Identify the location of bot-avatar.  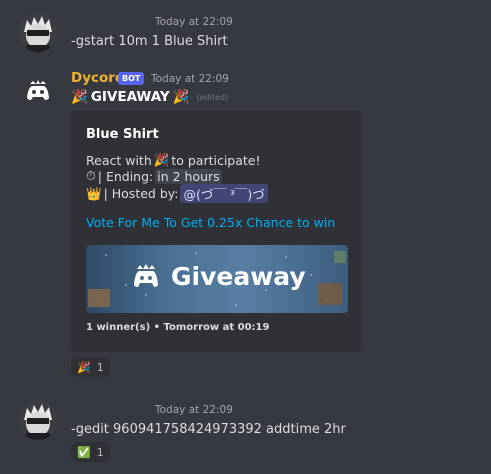
(38, 92).